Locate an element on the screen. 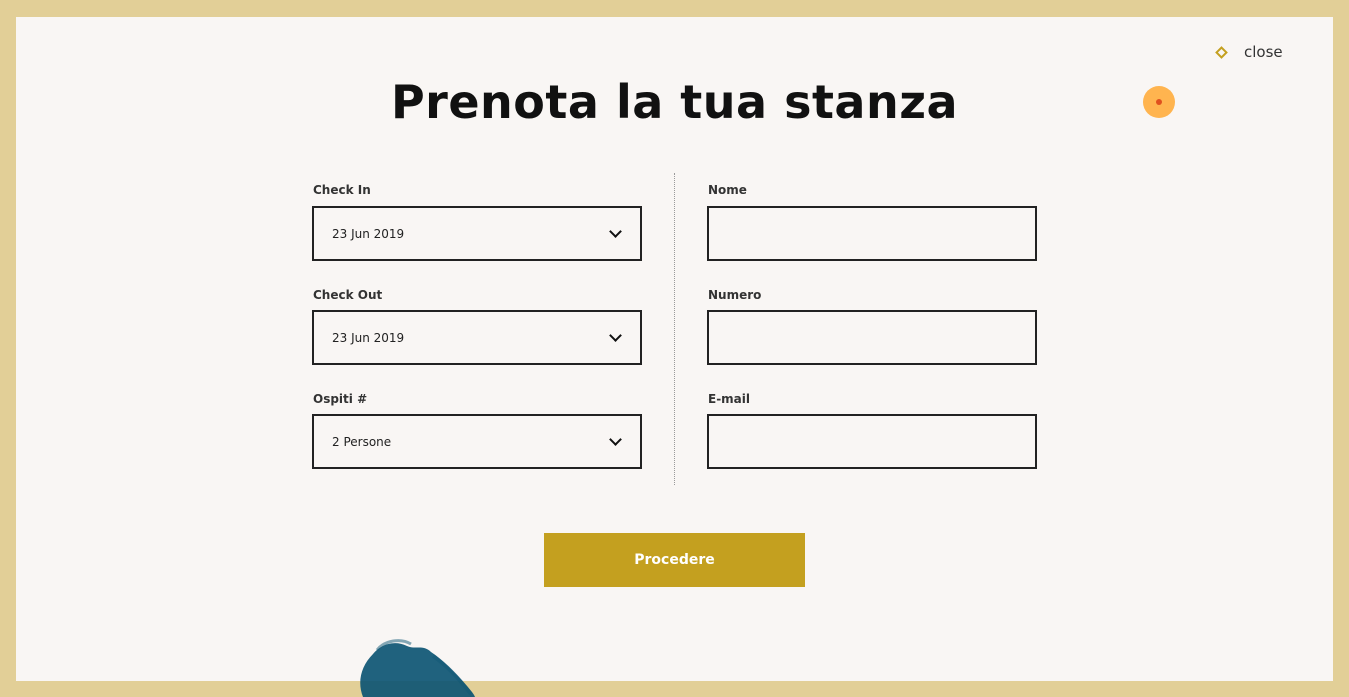 The image size is (1349, 697). email-label: E-mail is located at coordinates (729, 399).